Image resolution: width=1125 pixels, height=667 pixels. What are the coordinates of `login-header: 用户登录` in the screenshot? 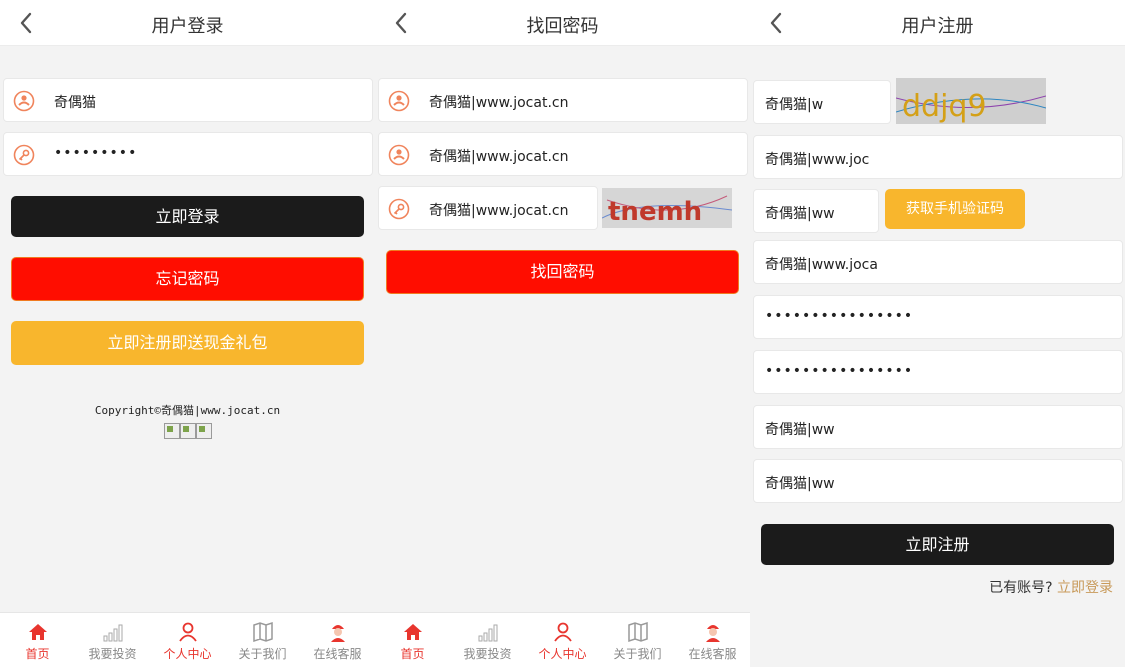 It's located at (187, 23).